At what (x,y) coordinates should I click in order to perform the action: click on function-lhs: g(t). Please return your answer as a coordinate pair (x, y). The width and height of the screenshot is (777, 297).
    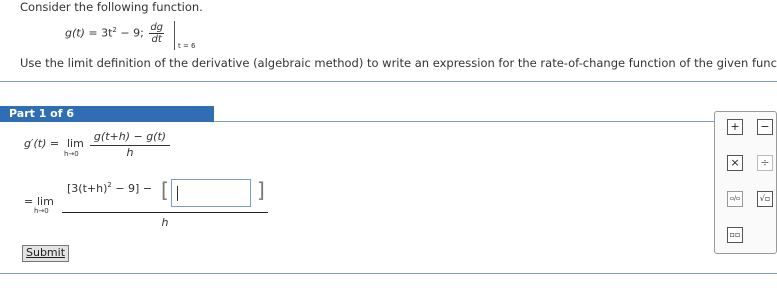
    Looking at the image, I should click on (75, 33).